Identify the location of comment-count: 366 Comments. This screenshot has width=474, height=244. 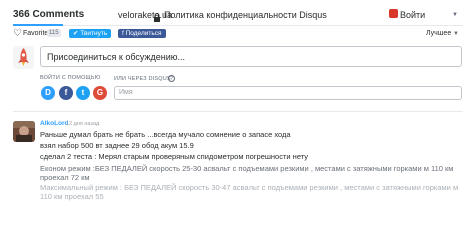
(48, 14).